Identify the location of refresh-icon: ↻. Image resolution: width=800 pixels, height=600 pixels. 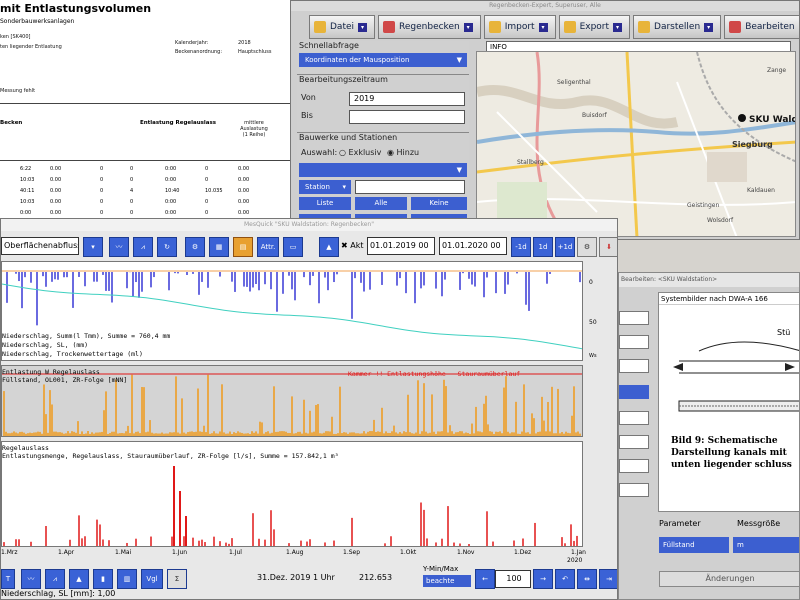
(167, 247).